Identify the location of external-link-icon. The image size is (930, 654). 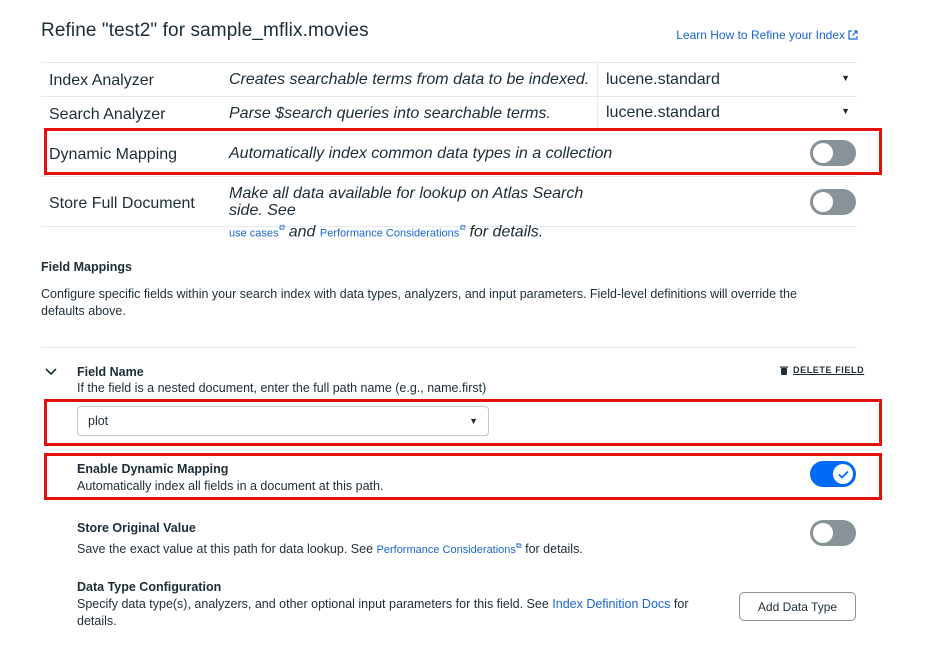
(853, 35).